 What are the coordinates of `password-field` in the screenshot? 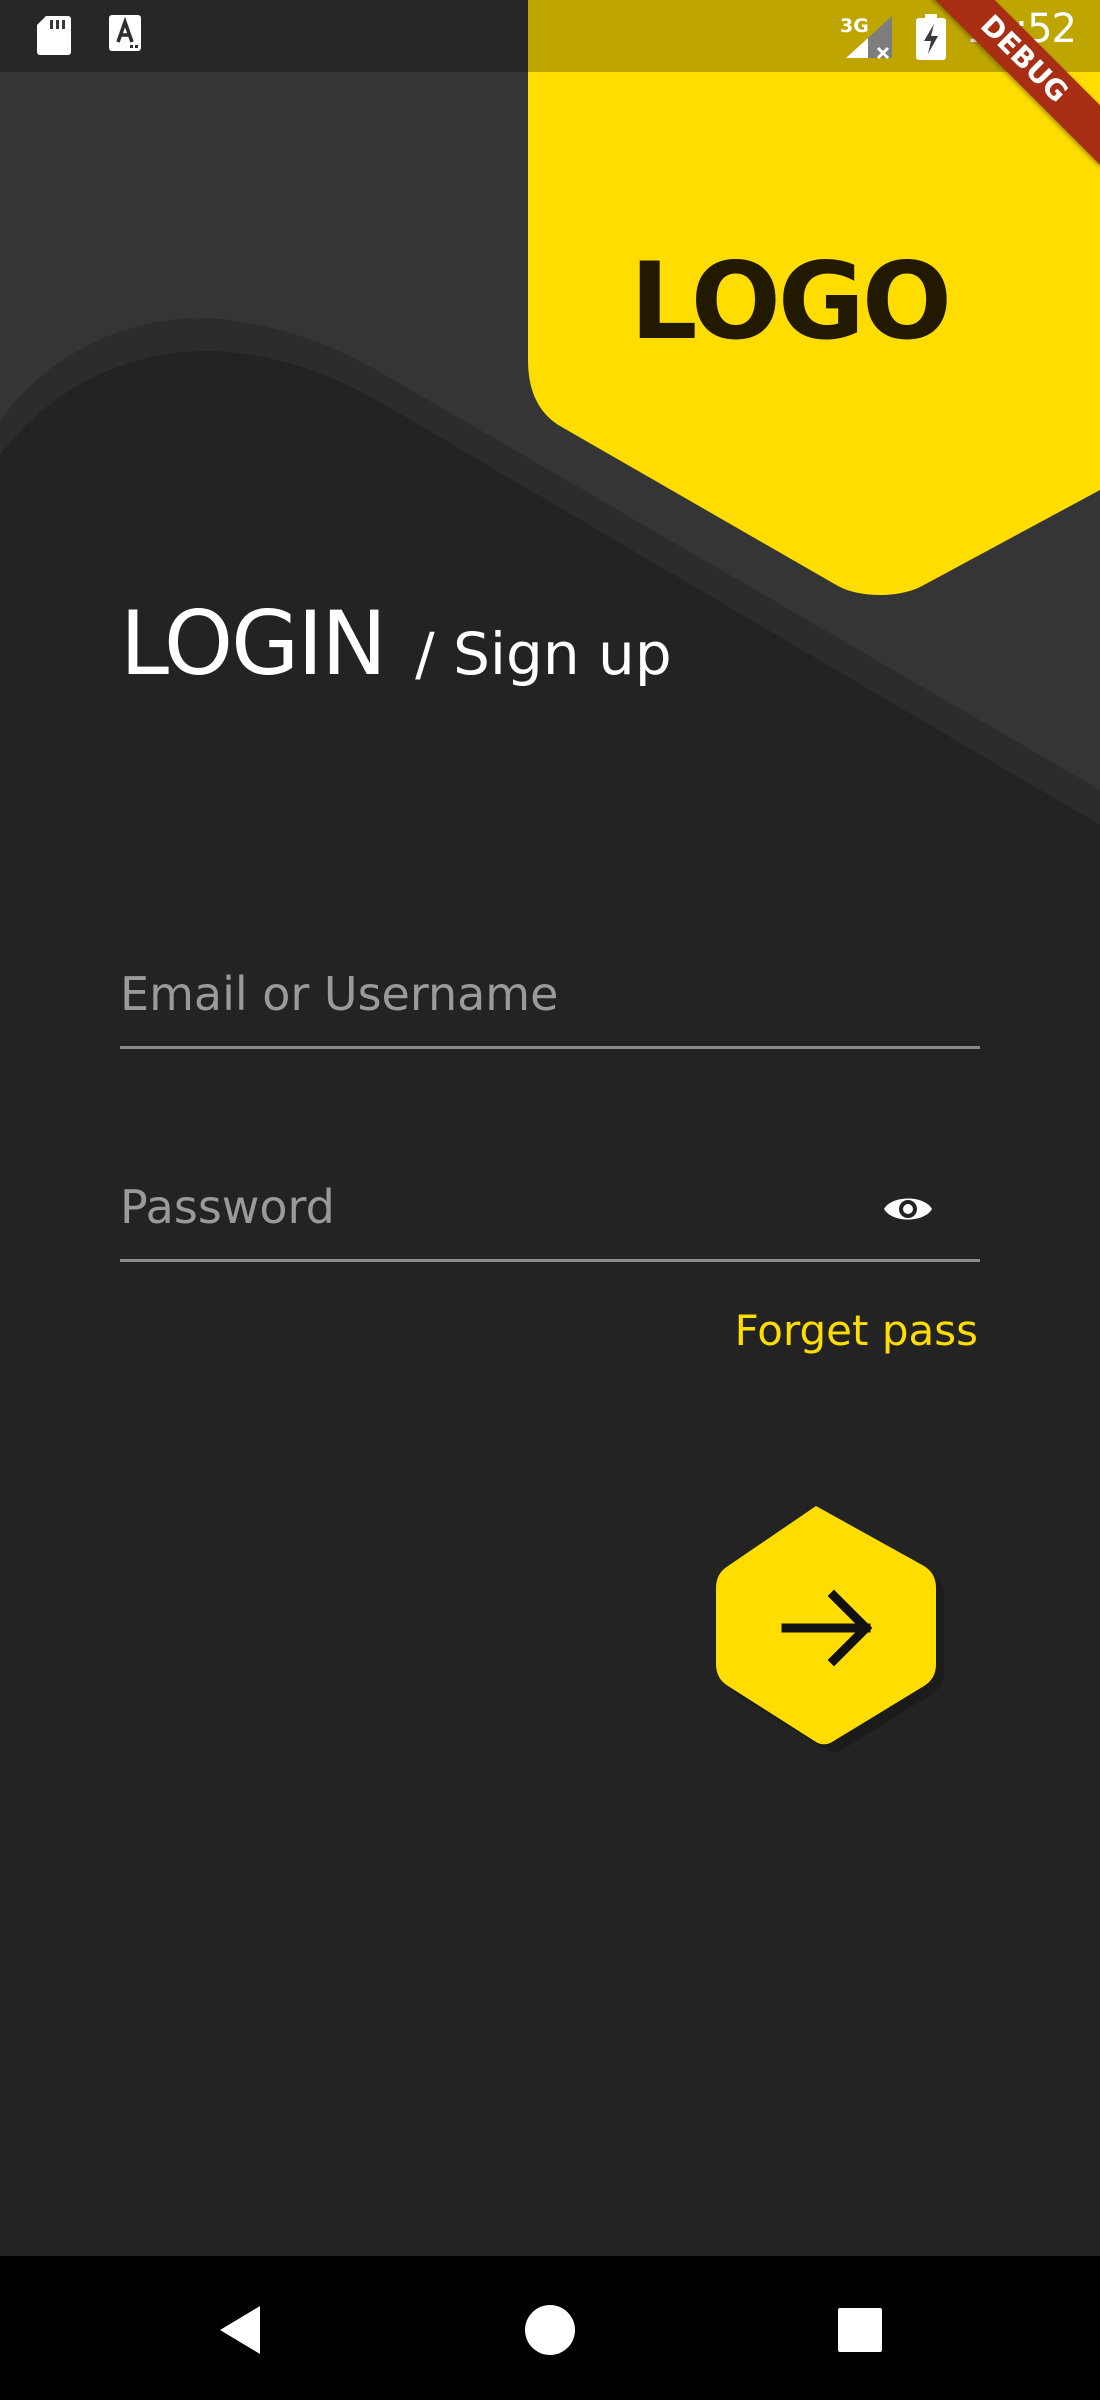 It's located at (550, 1205).